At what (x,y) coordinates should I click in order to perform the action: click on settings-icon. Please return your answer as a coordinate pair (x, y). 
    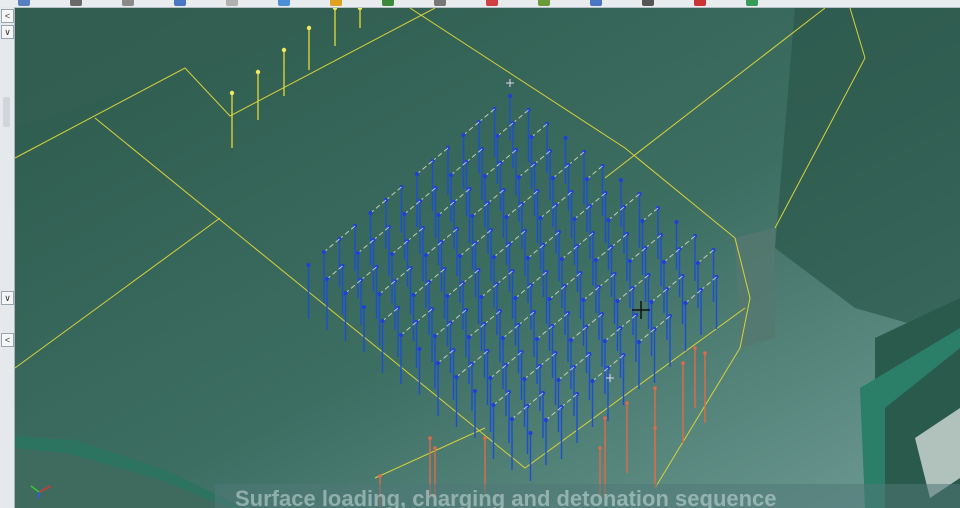
    Looking at the image, I should click on (440, 3).